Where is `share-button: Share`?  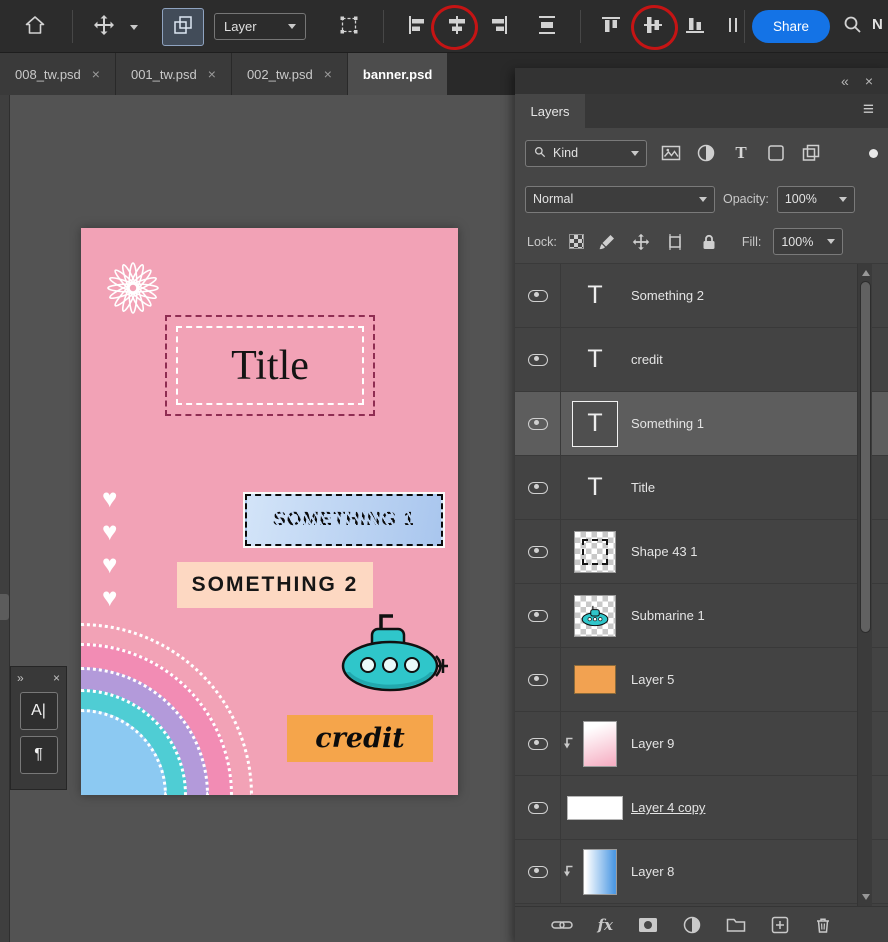
share-button: Share is located at coordinates (791, 26).